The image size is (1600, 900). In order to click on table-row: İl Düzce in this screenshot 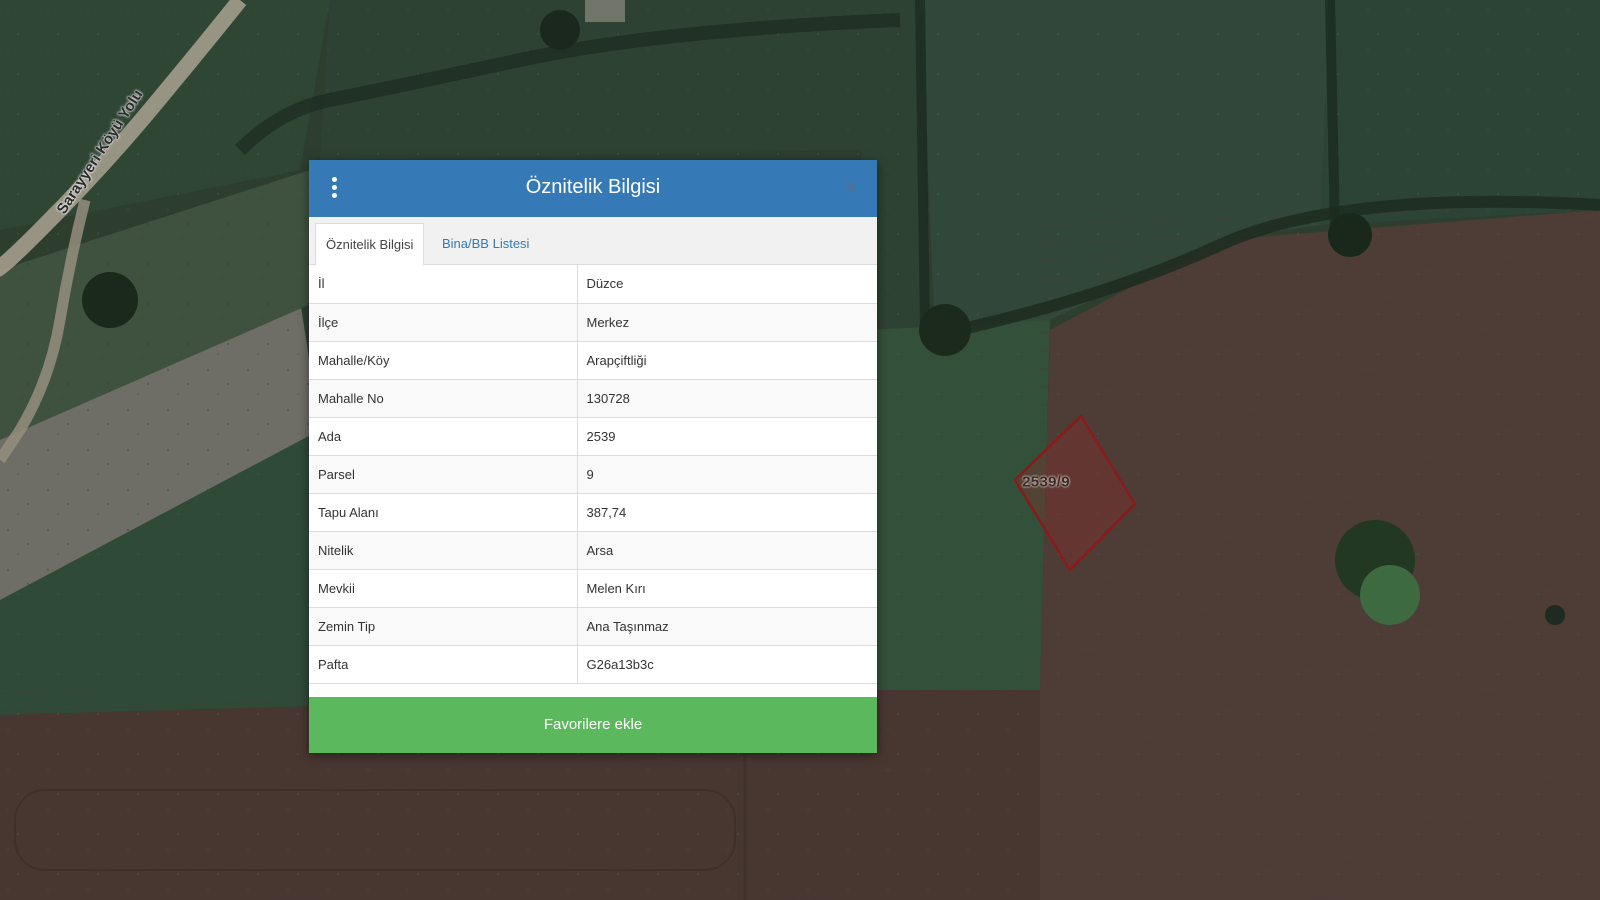, I will do `click(593, 284)`.